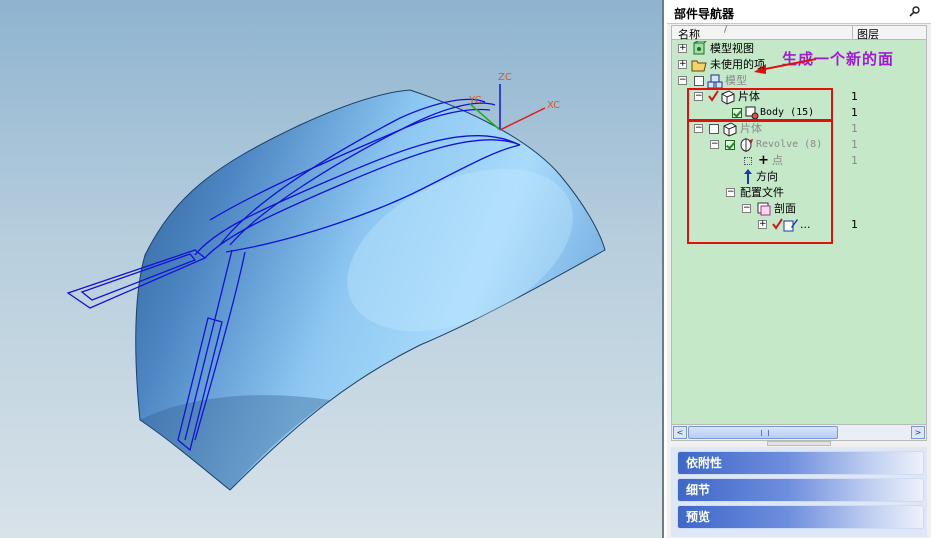  Describe the element at coordinates (699, 81) in the screenshot. I see `visibility-checkbox` at that location.